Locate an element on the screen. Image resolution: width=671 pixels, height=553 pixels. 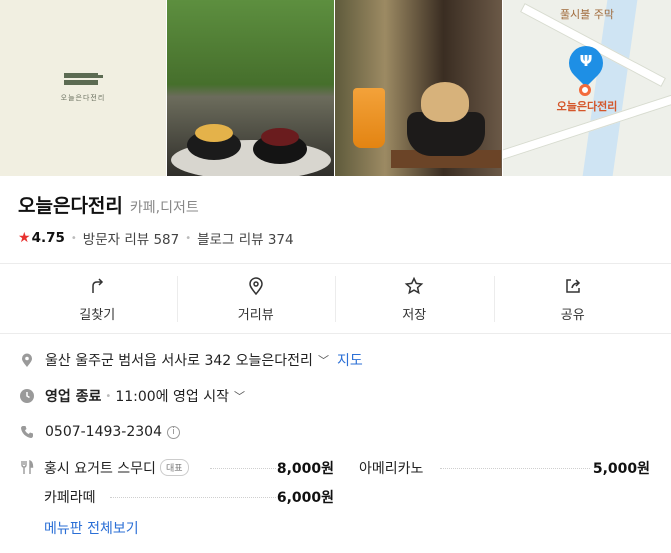
rating-row: ★ 4.75 • 방문자 리뷰 587 • 블로그 리뷰 374 is located at coordinates (156, 238).